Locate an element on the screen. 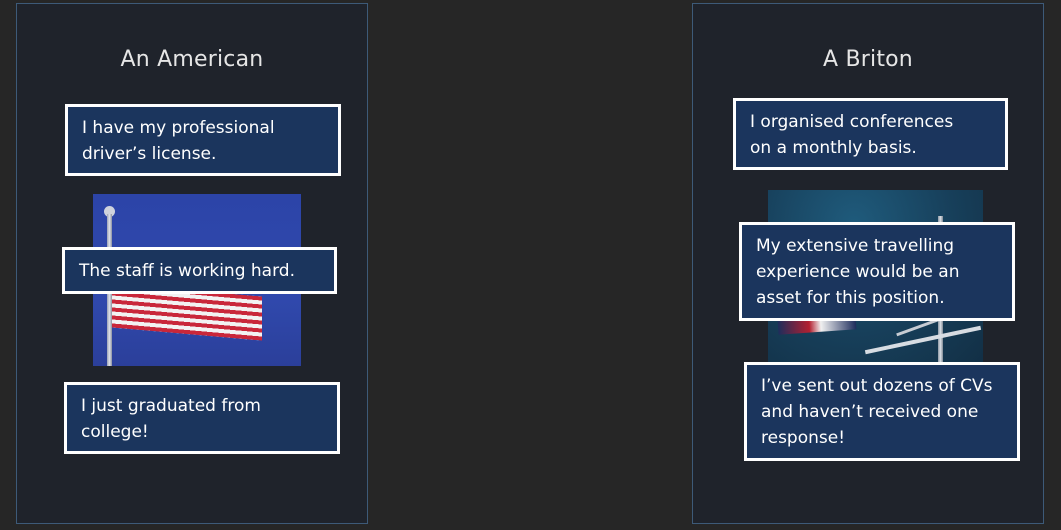 The image size is (1061, 530). american-card-3: I just graduated from college! is located at coordinates (202, 418).